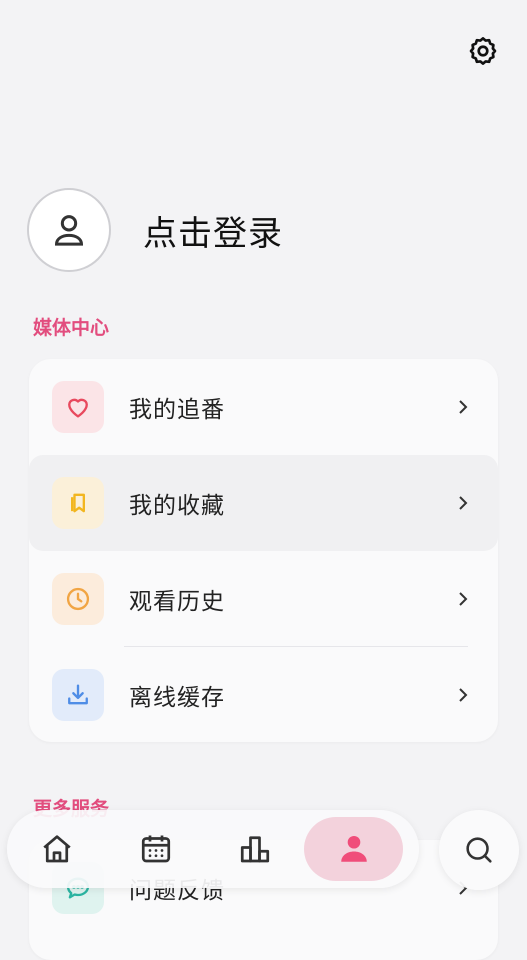 The height and width of the screenshot is (960, 527). I want to click on icon-box-following, so click(78, 407).